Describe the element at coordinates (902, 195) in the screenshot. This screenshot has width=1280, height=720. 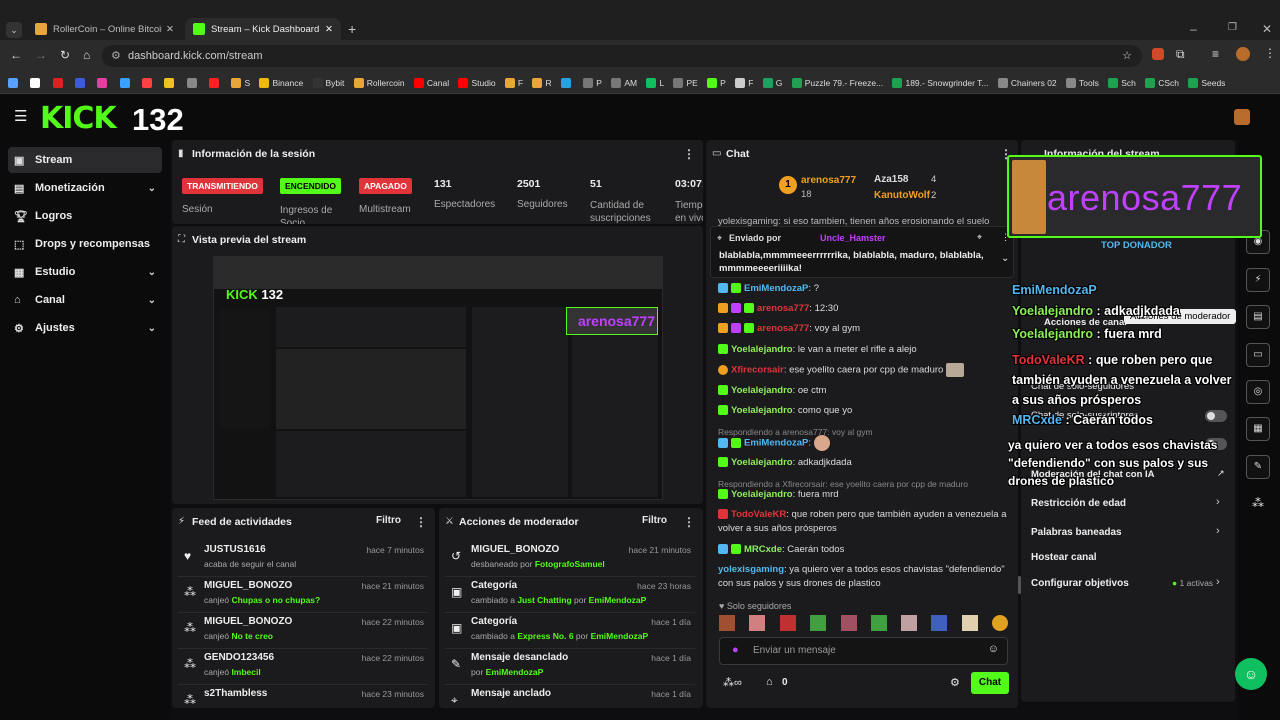
I see `top-gifter-name: KanutoWolf` at that location.